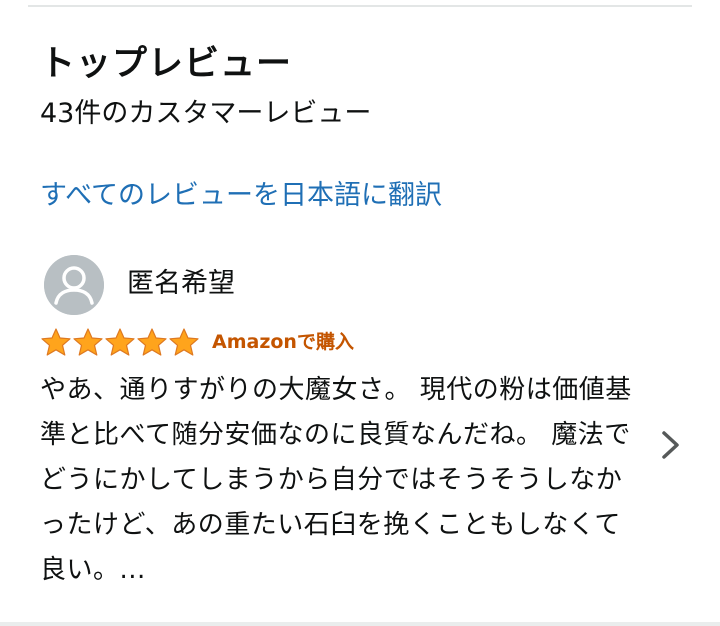 This screenshot has height=626, width=720. What do you see at coordinates (206, 113) in the screenshot?
I see `review-count: 43件のカスタマーレビュー` at bounding box center [206, 113].